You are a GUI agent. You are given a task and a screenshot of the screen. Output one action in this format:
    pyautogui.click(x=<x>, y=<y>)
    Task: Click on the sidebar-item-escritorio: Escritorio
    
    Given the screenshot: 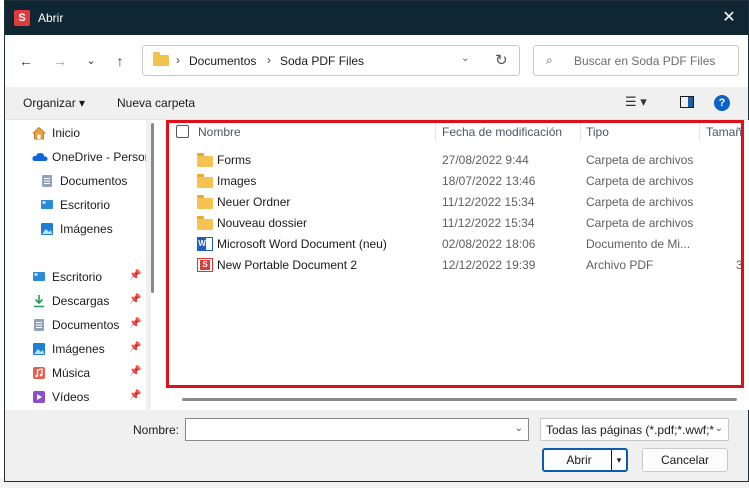 What is the action you would take?
    pyautogui.click(x=75, y=205)
    